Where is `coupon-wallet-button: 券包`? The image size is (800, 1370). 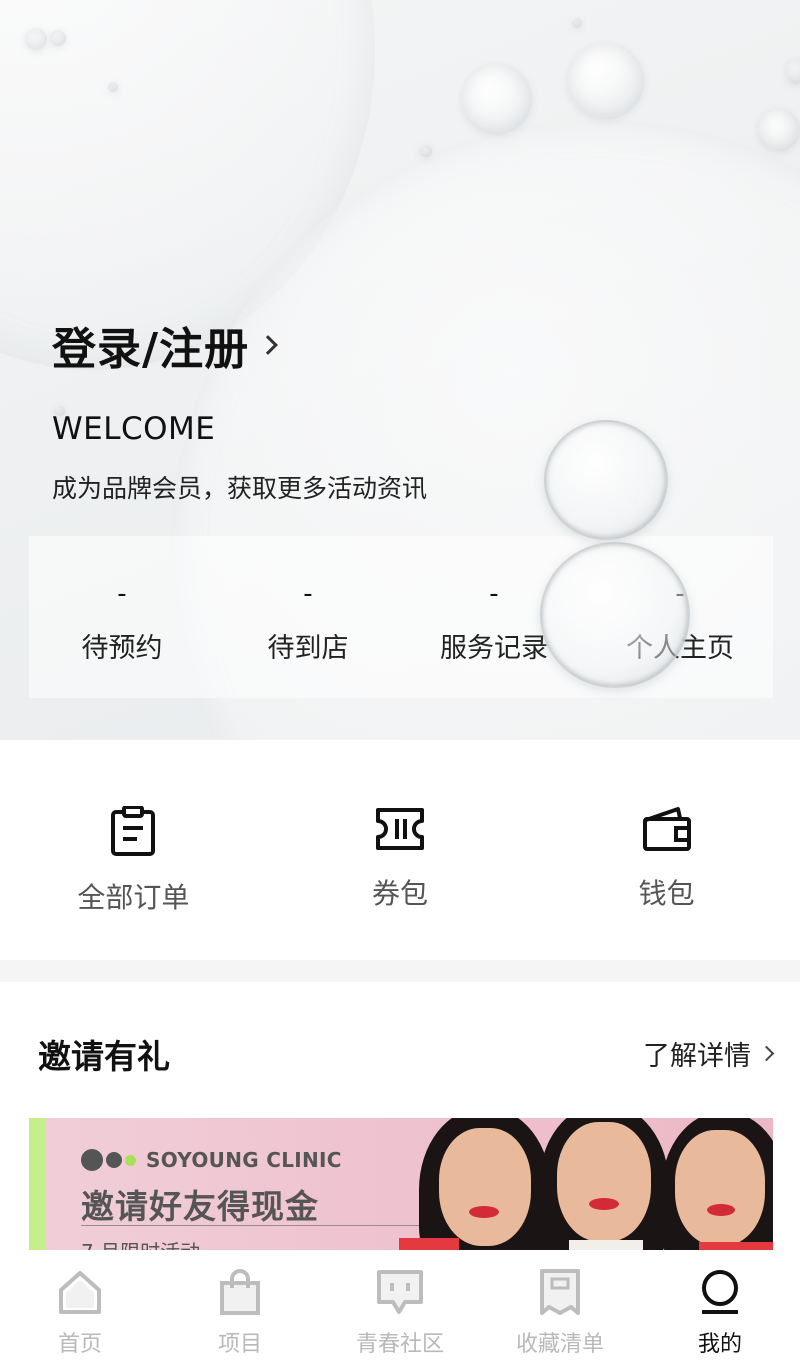 coupon-wallet-button: 券包 is located at coordinates (400, 850).